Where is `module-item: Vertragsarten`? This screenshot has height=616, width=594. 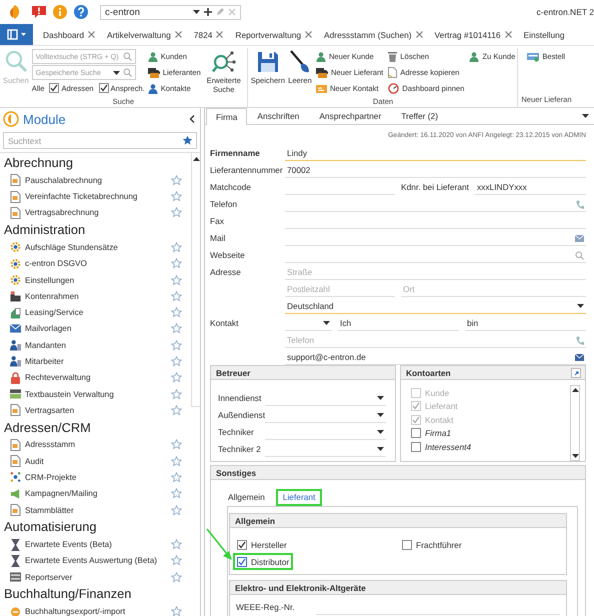 module-item: Vertragsarten is located at coordinates (42, 410).